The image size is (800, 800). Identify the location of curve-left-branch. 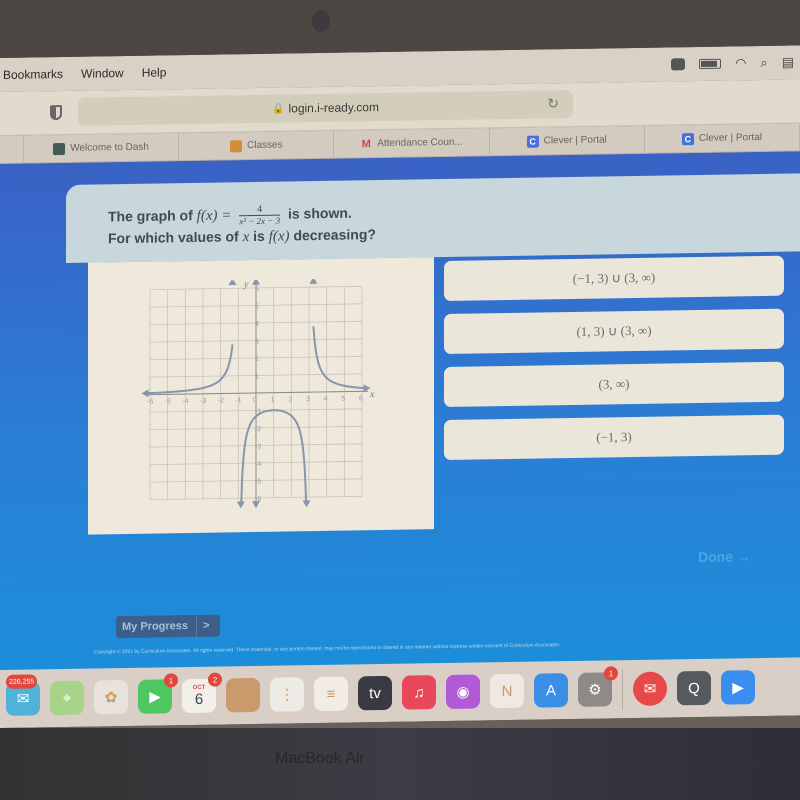
(190, 369).